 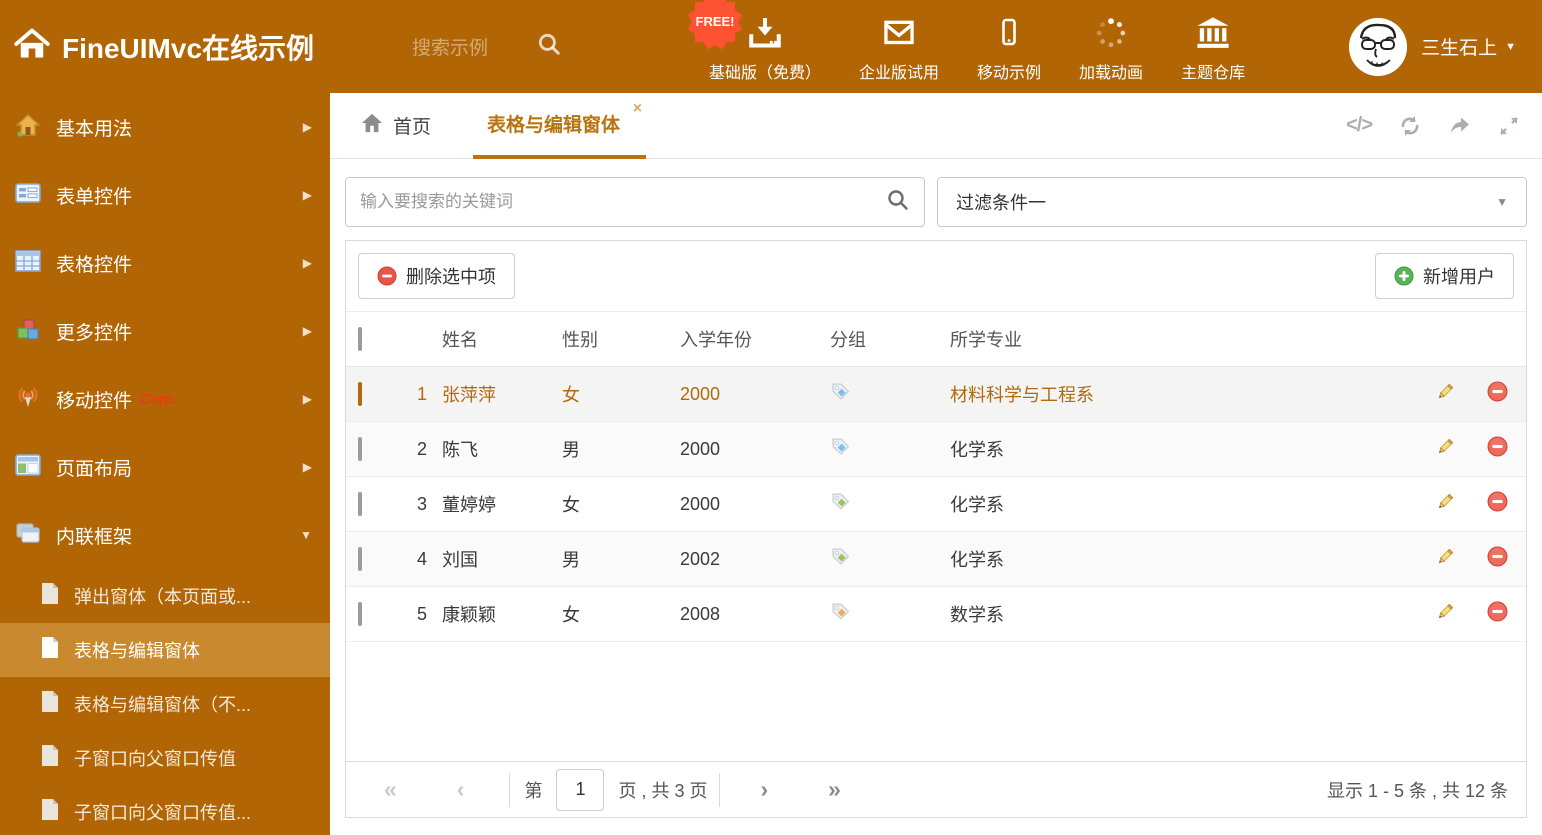 What do you see at coordinates (720, 789) in the screenshot?
I see `pager-divider` at bounding box center [720, 789].